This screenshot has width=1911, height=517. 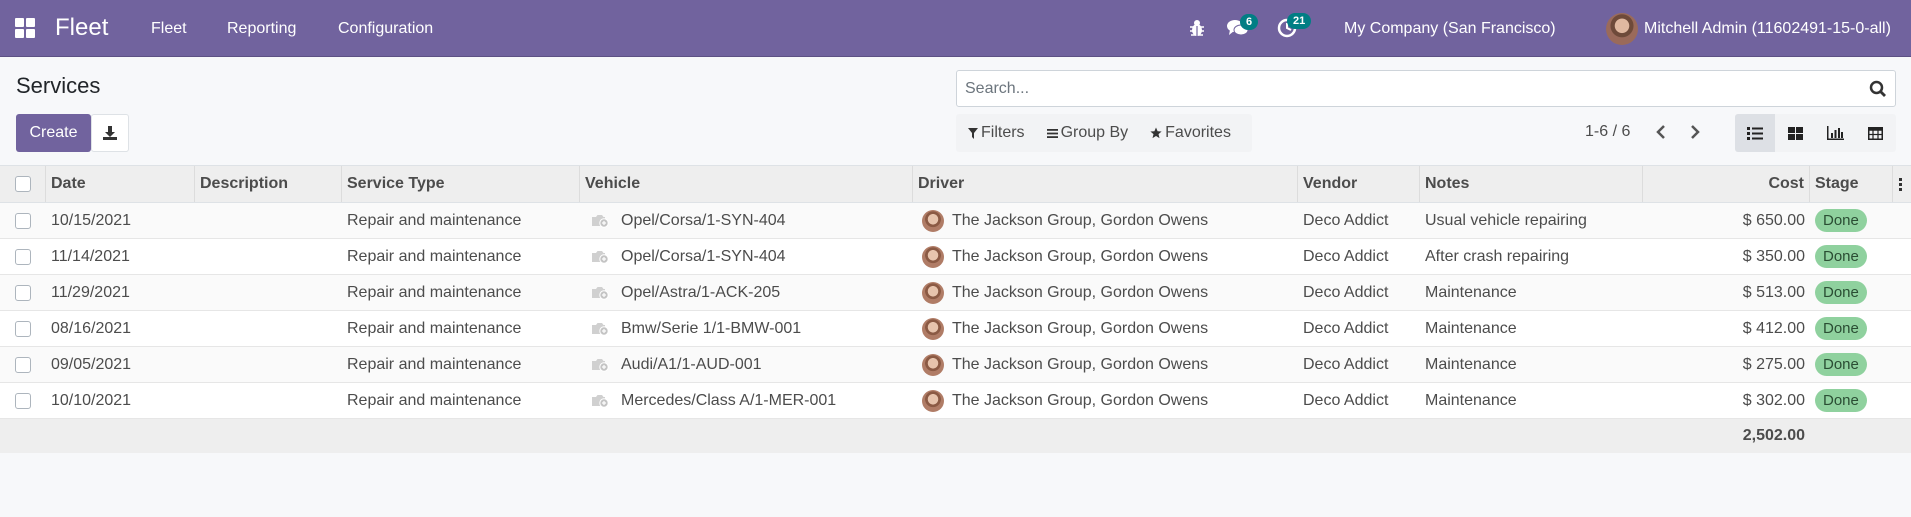 I want to click on column-description: Description, so click(x=268, y=184).